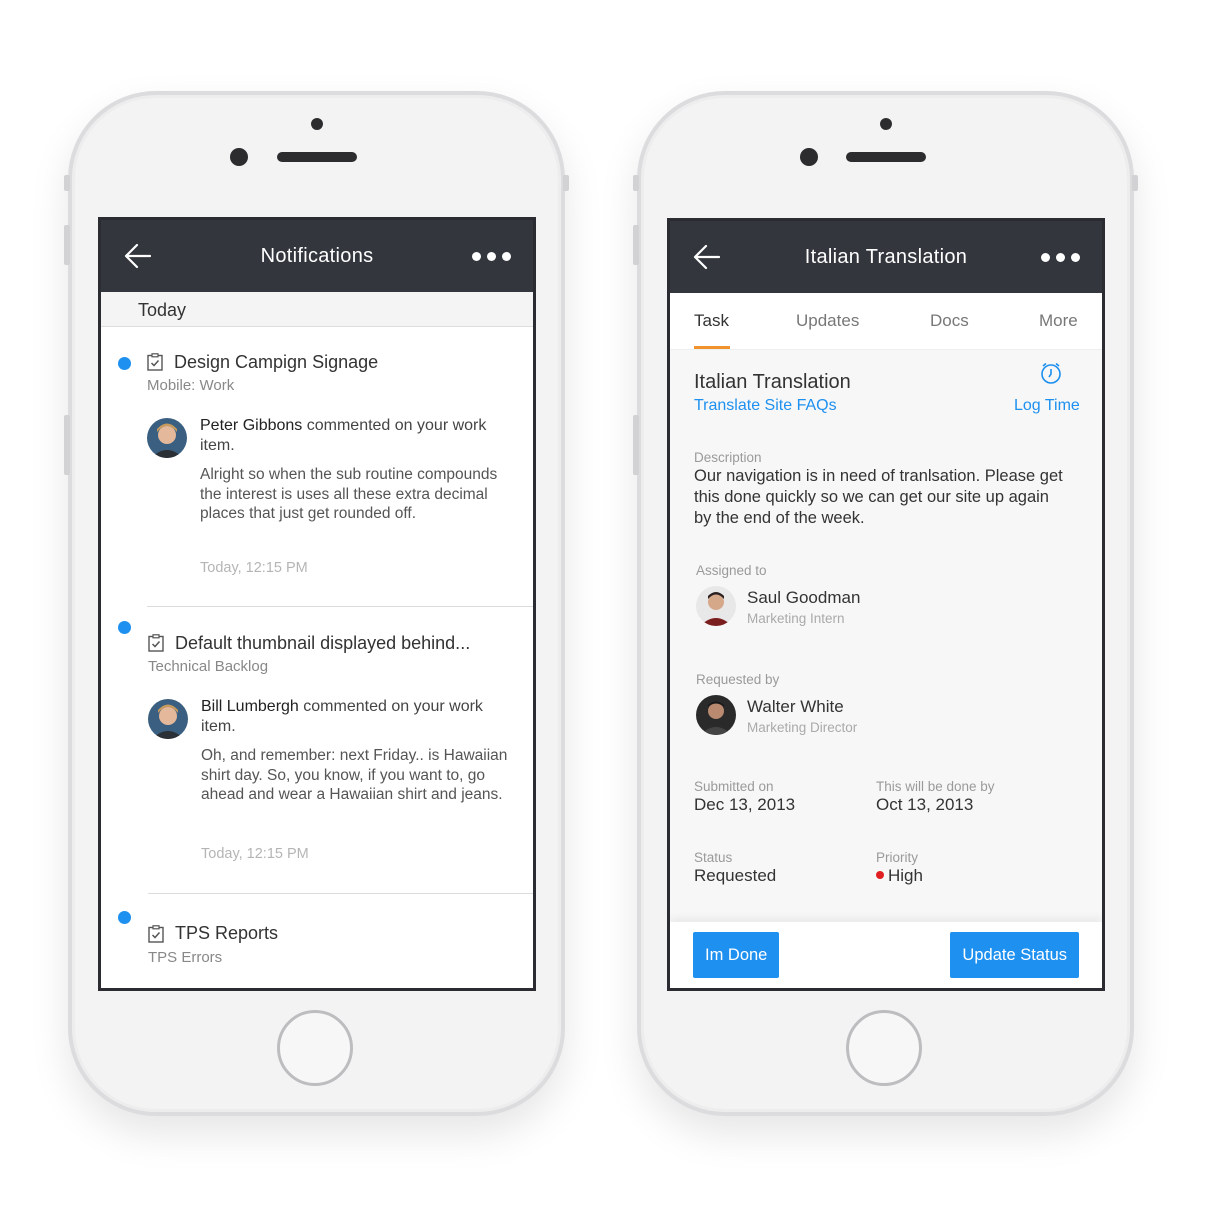  I want to click on requested-by-label: Requested by, so click(738, 679).